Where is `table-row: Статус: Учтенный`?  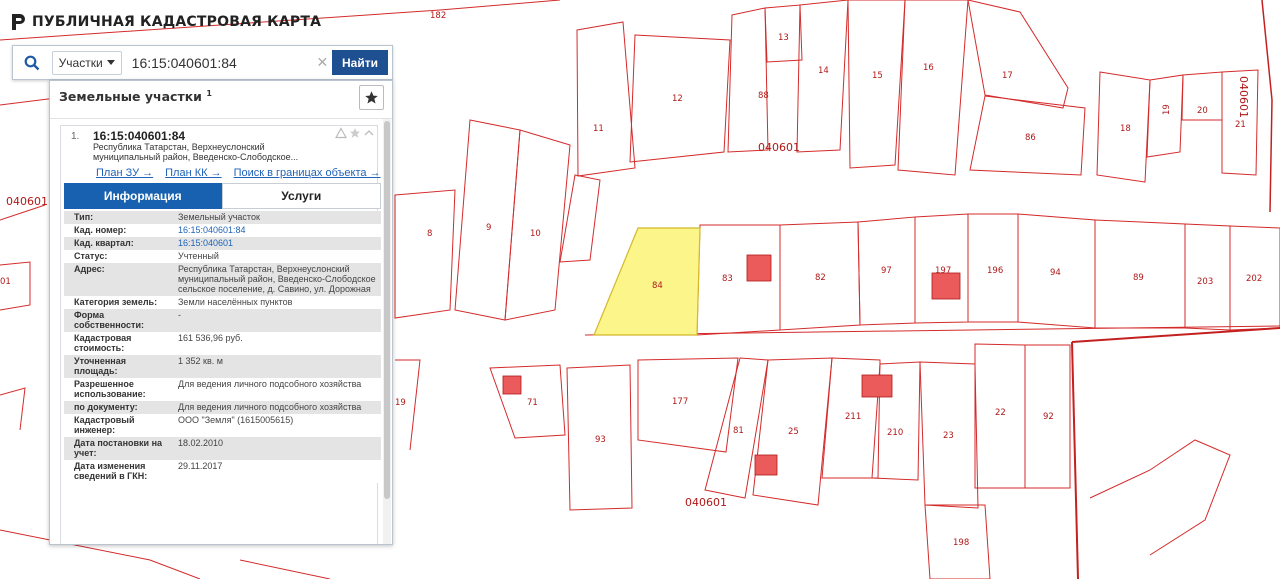 table-row: Статус: Учтенный is located at coordinates (222, 256).